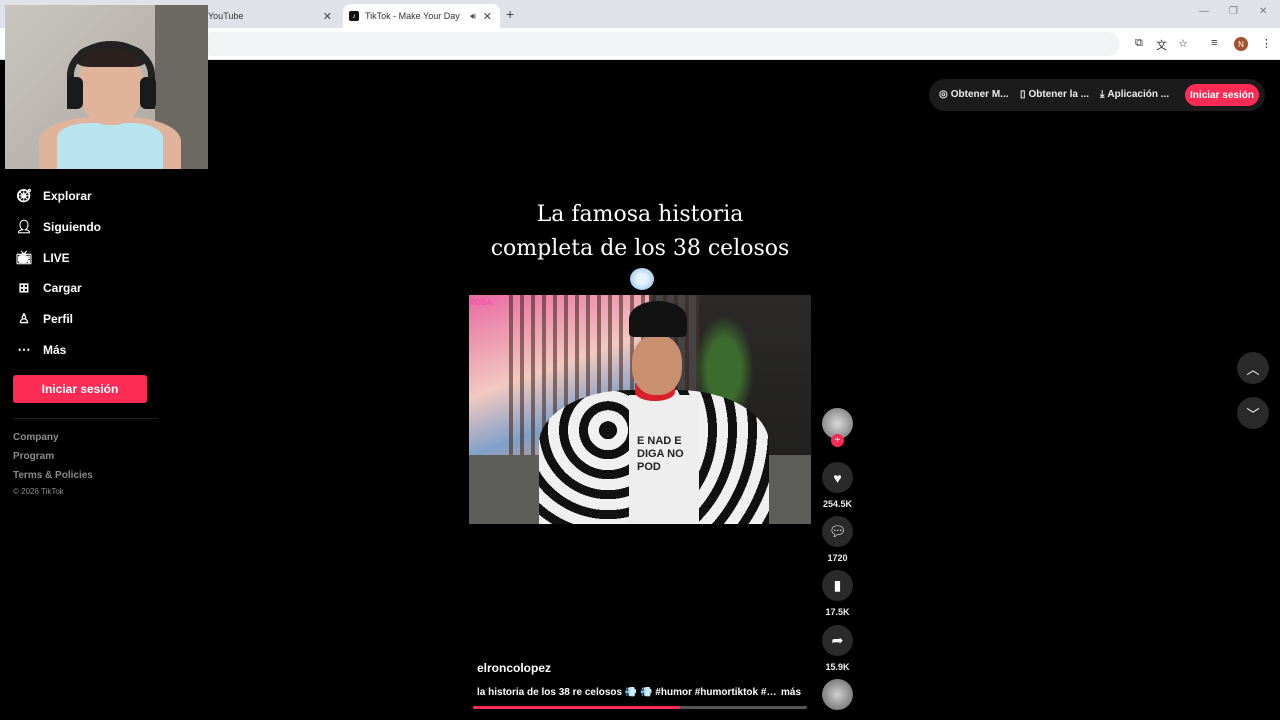 Image resolution: width=1280 pixels, height=720 pixels. Describe the element at coordinates (791, 692) in the screenshot. I see `more-link: más` at that location.